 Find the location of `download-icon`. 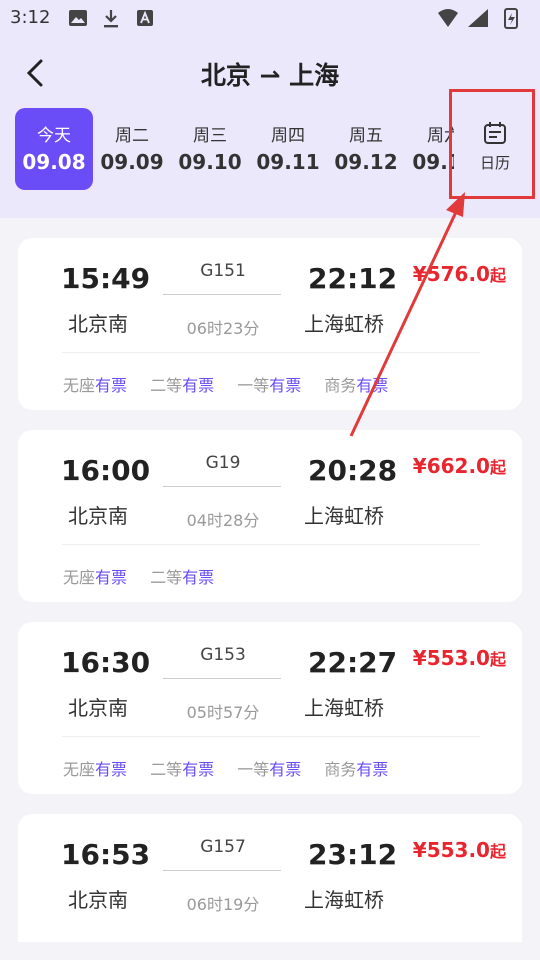

download-icon is located at coordinates (111, 19).